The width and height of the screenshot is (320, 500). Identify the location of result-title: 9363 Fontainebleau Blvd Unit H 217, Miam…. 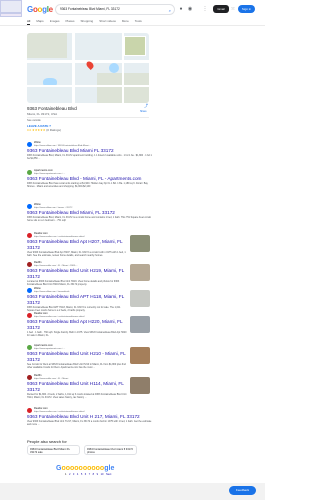
(89, 417).